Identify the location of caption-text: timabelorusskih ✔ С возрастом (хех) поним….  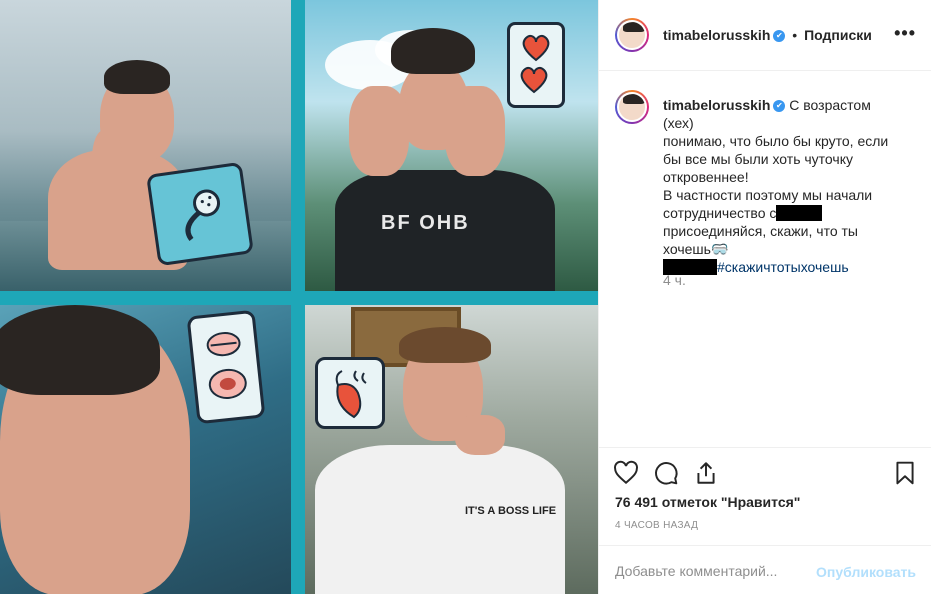
(783, 186).